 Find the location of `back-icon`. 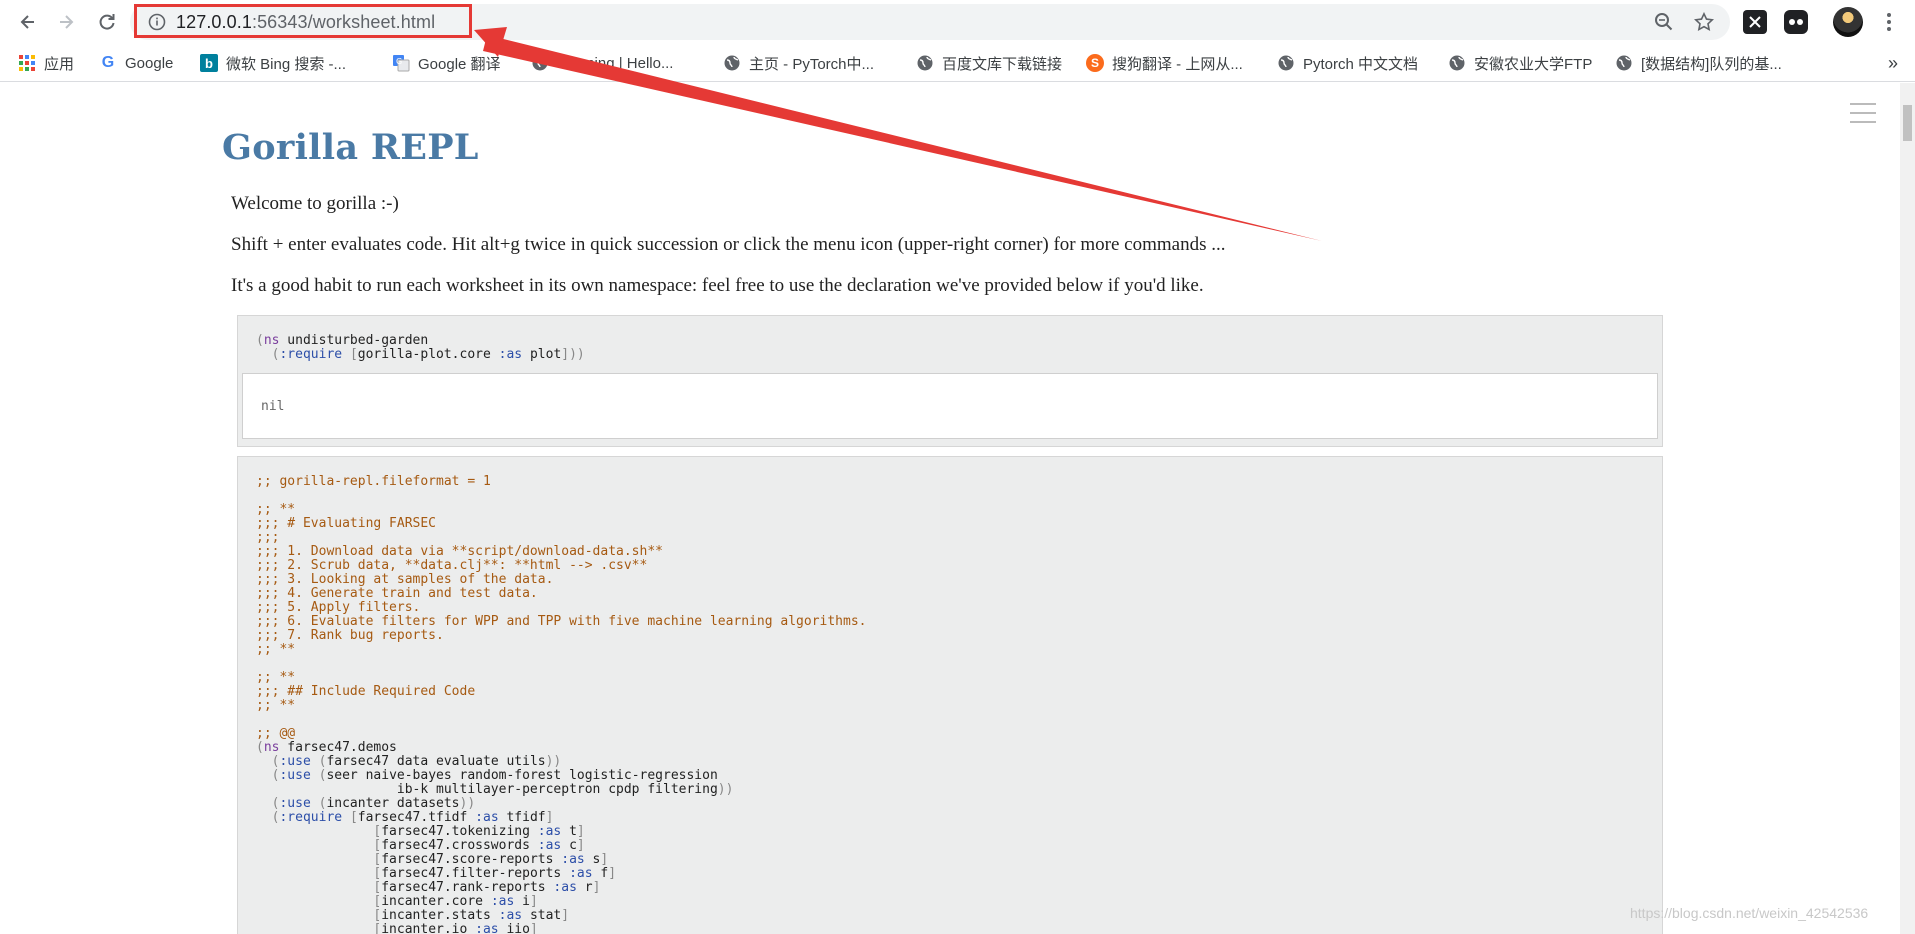

back-icon is located at coordinates (27, 22).